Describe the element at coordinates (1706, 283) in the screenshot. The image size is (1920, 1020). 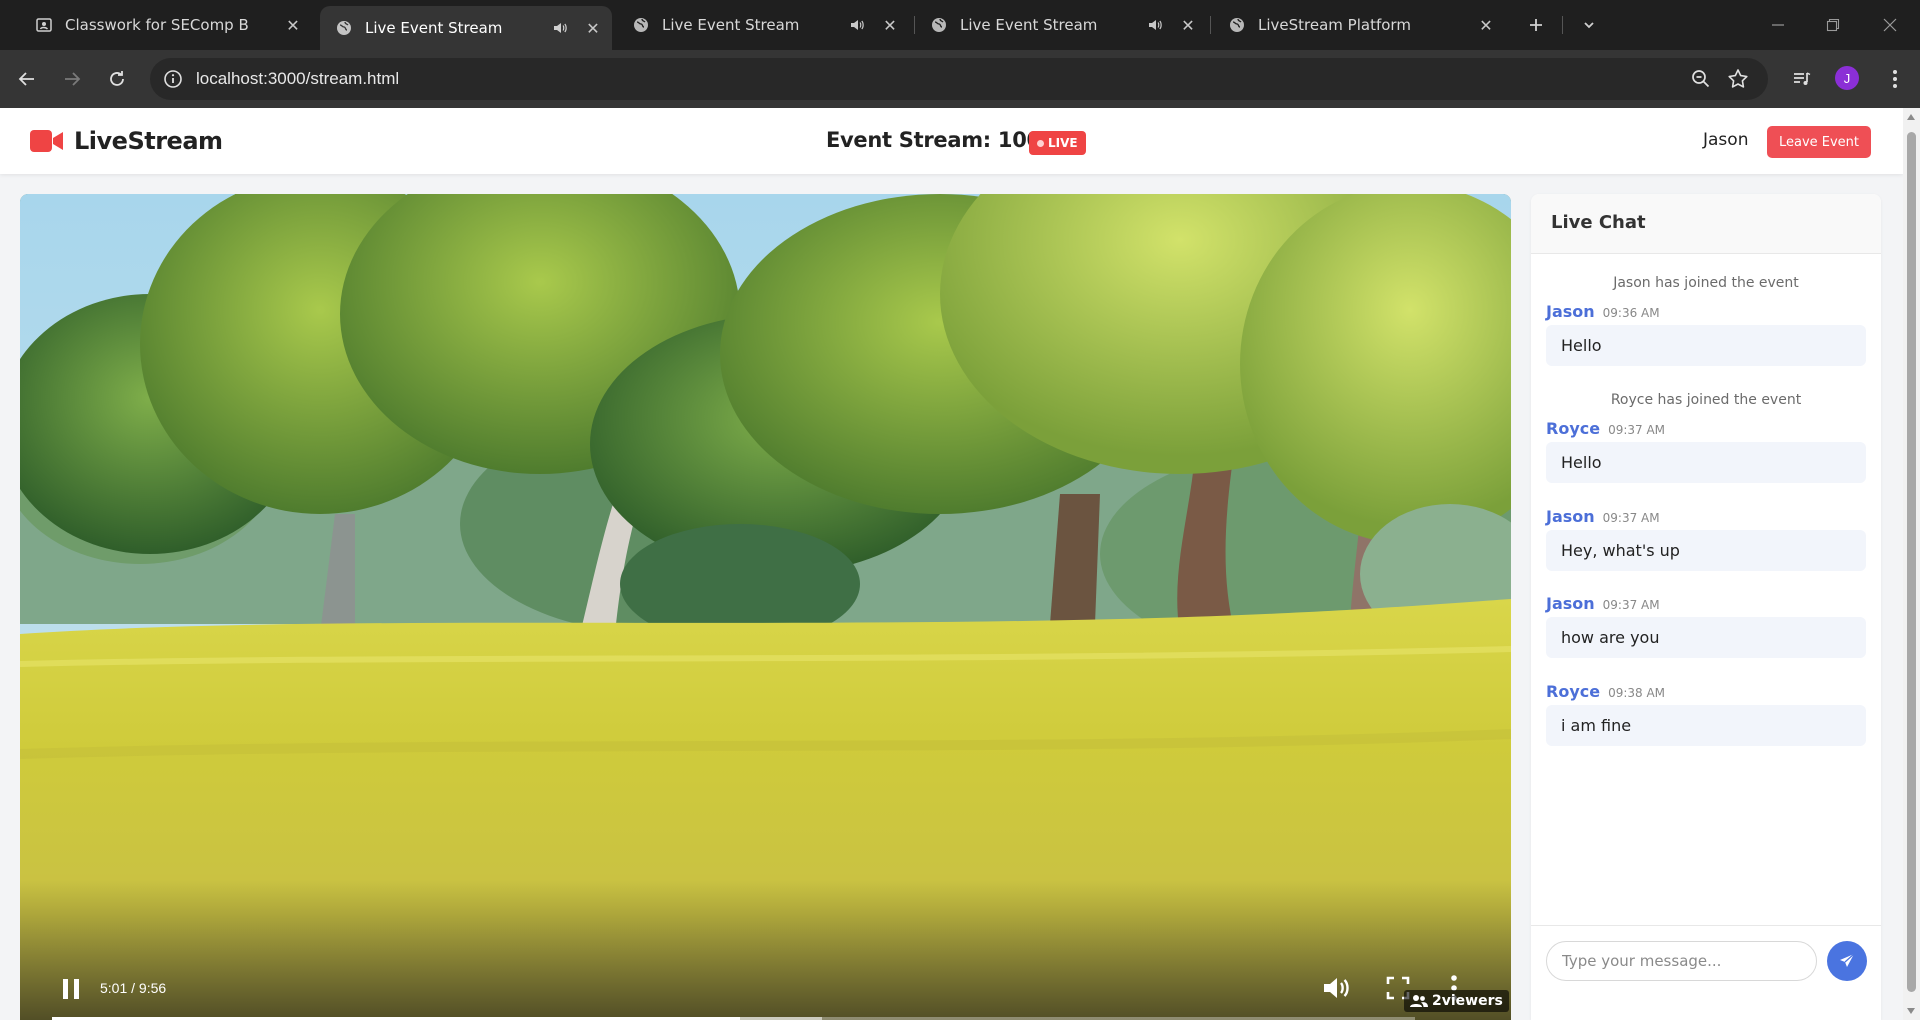
I see `system-message: Jason has joined the event` at that location.